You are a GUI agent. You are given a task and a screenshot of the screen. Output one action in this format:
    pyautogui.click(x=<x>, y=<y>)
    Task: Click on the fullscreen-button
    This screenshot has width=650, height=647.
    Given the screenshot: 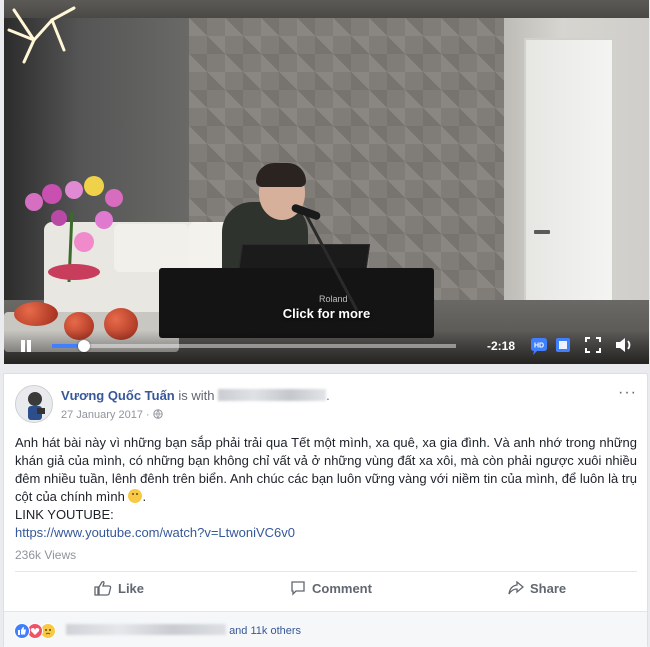 What is the action you would take?
    pyautogui.click(x=594, y=346)
    